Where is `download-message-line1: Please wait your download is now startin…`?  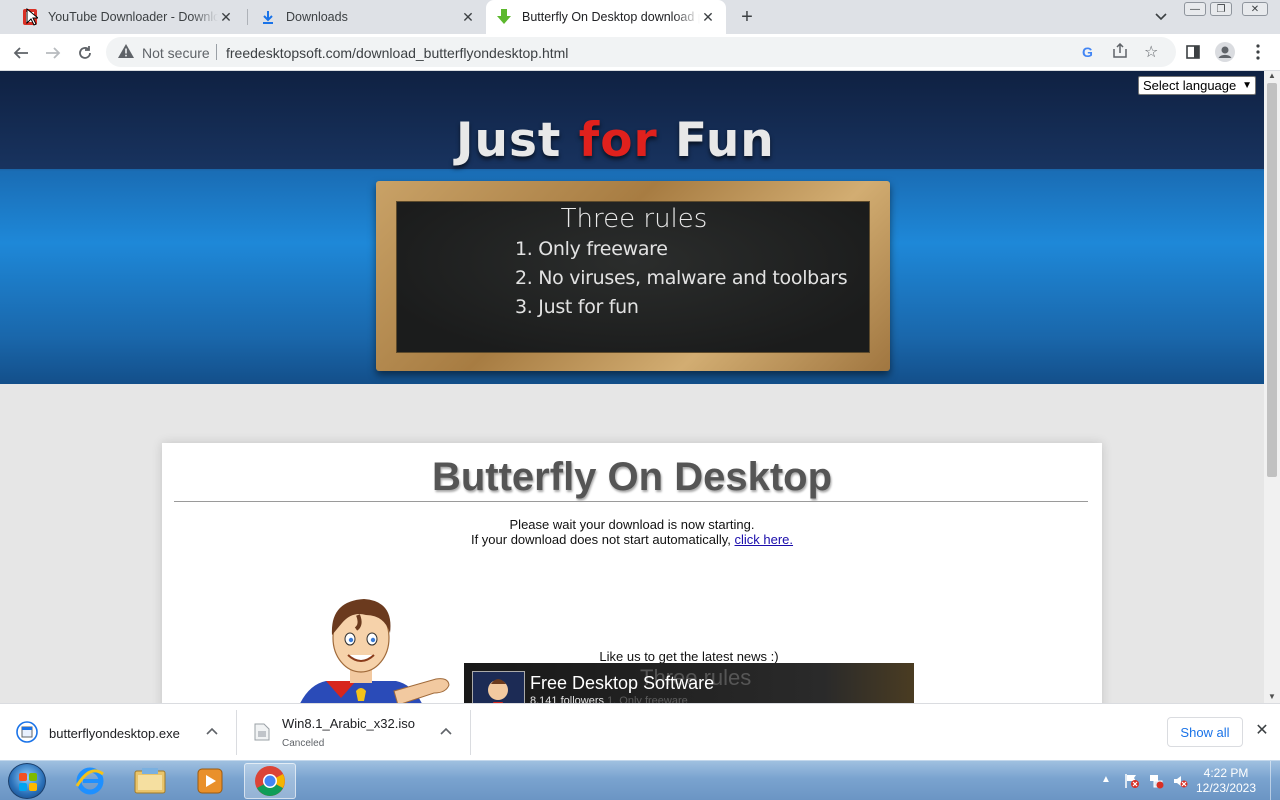
download-message-line1: Please wait your download is now startin… is located at coordinates (632, 524).